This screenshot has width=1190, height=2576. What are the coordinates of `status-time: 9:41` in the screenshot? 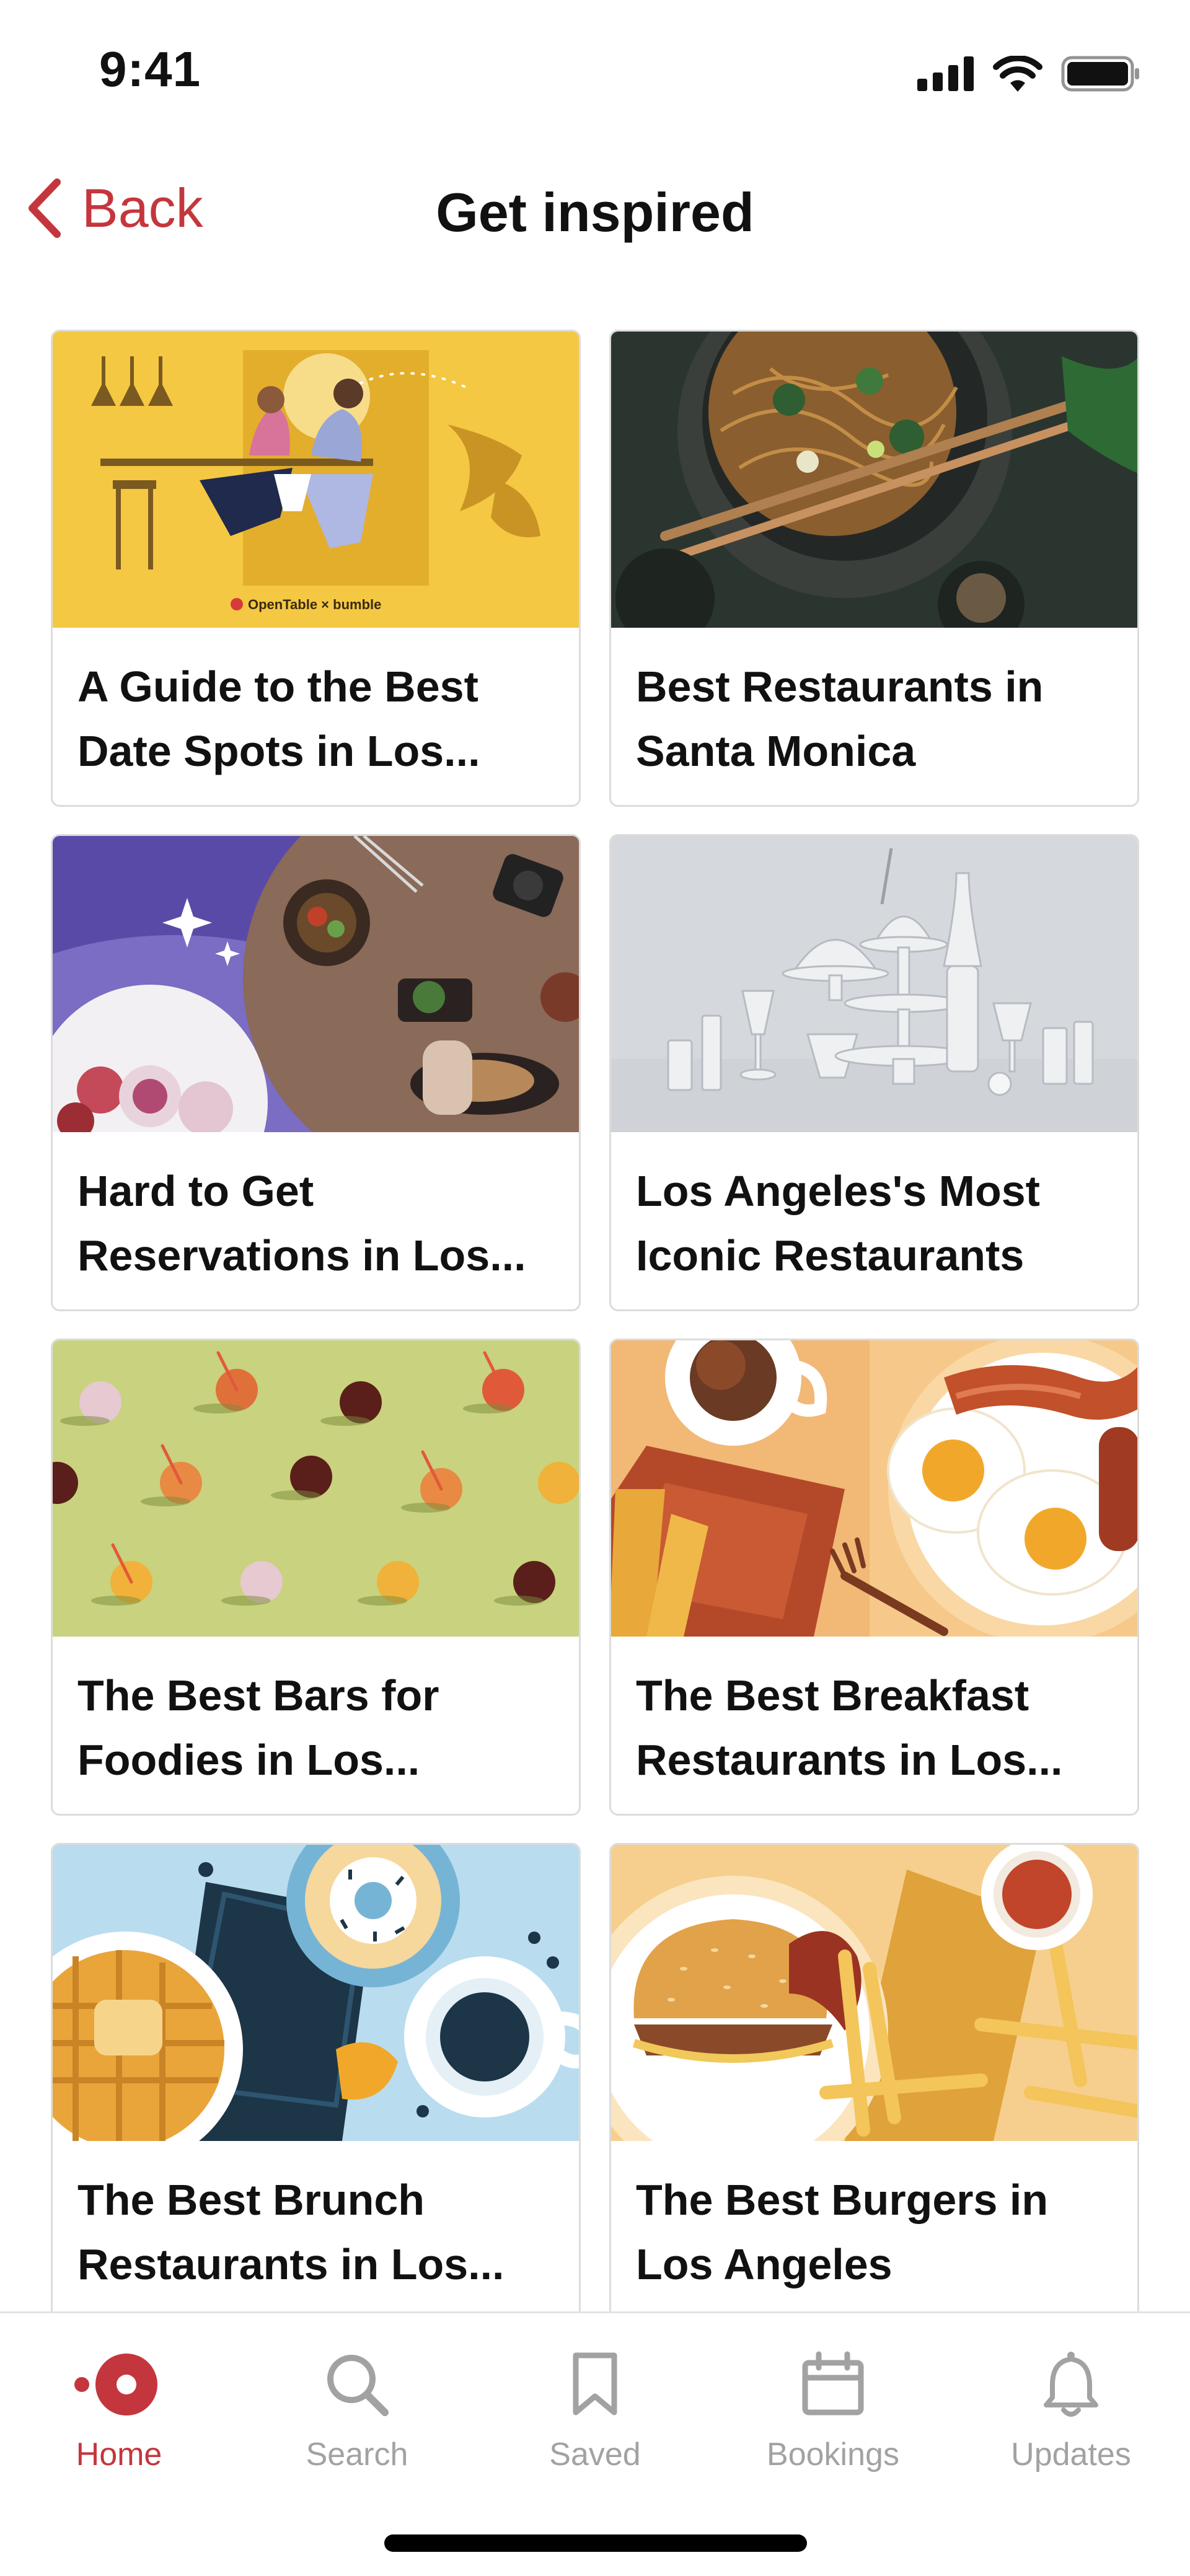 It's located at (150, 70).